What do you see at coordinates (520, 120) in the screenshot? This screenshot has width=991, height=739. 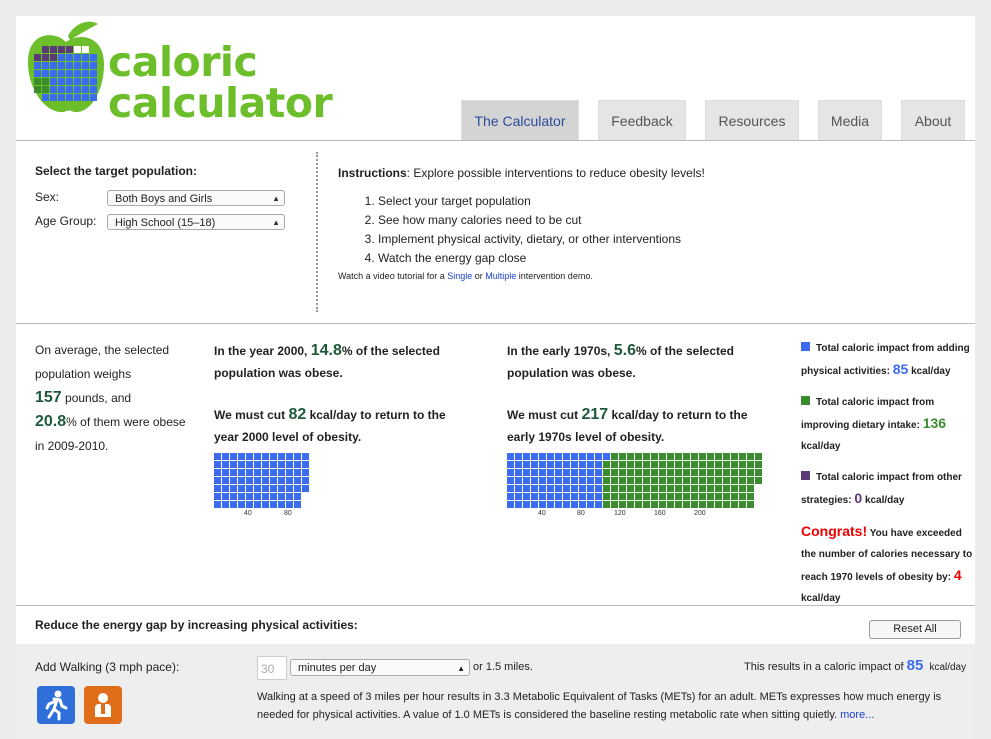 I see `tab-the-calculator: The Calculator` at bounding box center [520, 120].